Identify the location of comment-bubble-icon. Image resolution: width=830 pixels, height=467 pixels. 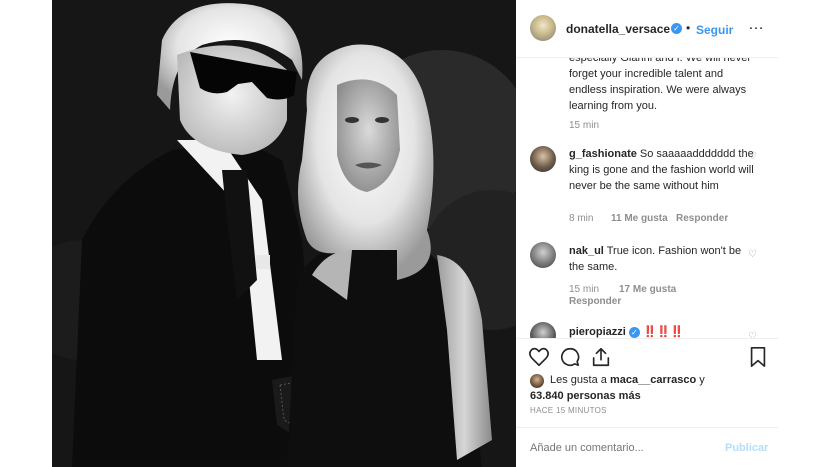
(570, 357).